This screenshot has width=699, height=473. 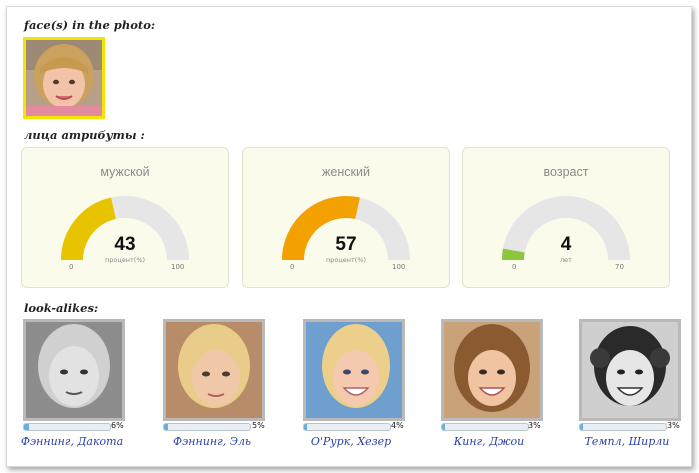 I want to click on lookalike-name-link: Фэннинг, Дакота, so click(x=72, y=441).